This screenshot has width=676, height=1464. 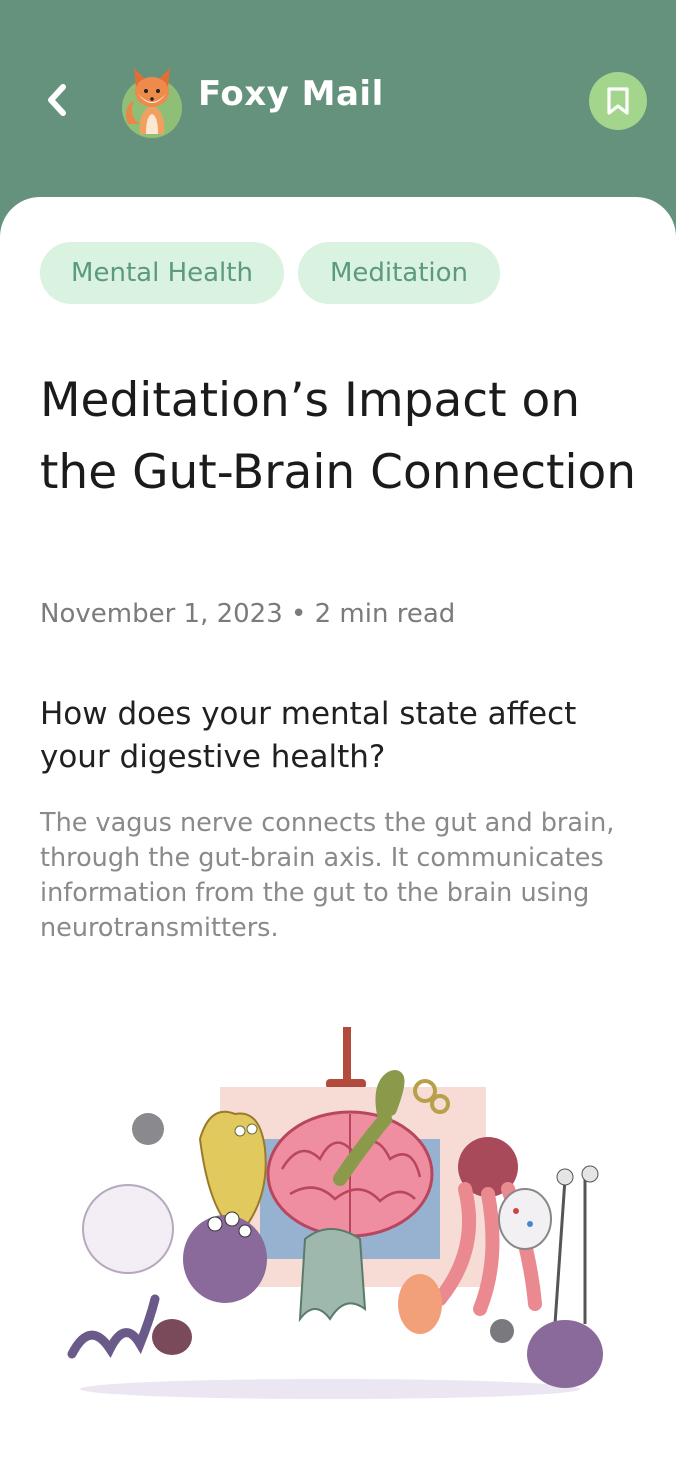 I want to click on chevron-left-icon, so click(x=57, y=100).